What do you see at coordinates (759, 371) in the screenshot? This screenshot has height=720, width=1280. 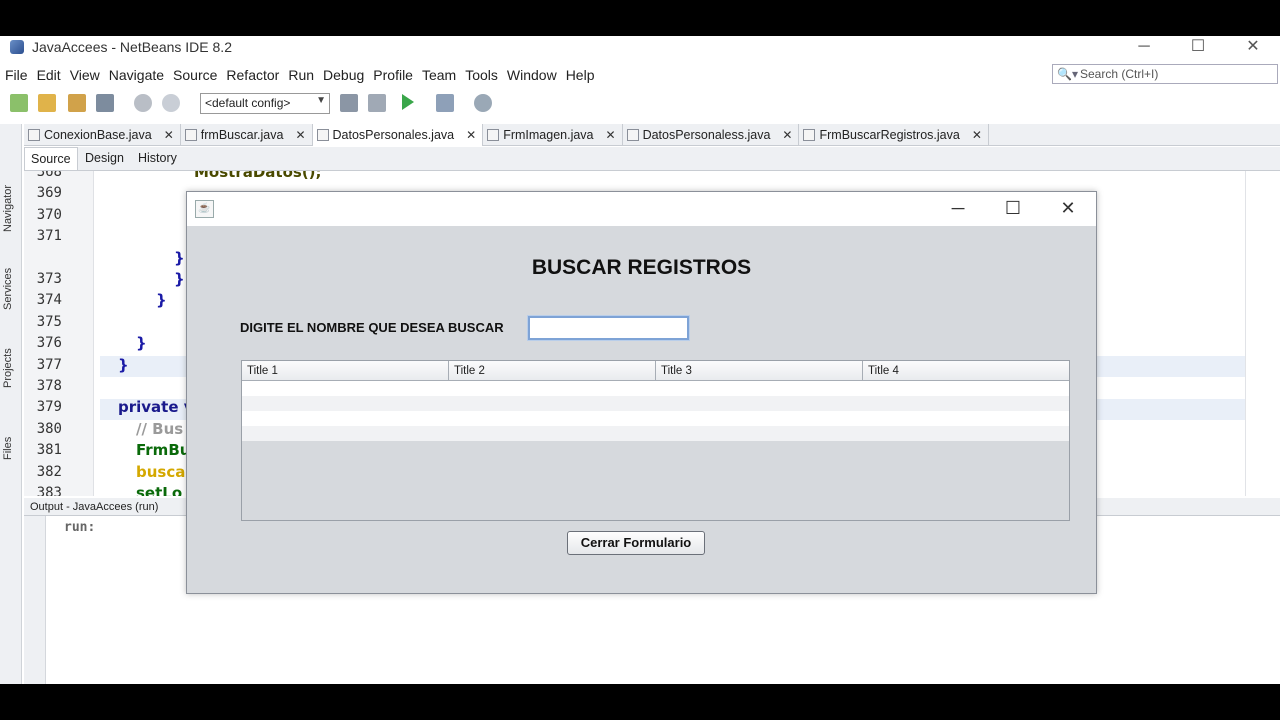 I see `column-header: Title 3` at bounding box center [759, 371].